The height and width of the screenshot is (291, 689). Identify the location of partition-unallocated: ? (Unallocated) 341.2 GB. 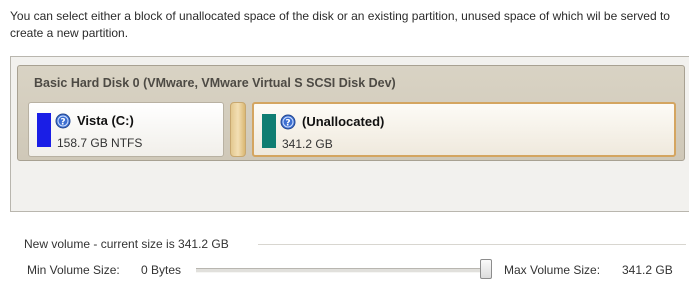
(464, 129).